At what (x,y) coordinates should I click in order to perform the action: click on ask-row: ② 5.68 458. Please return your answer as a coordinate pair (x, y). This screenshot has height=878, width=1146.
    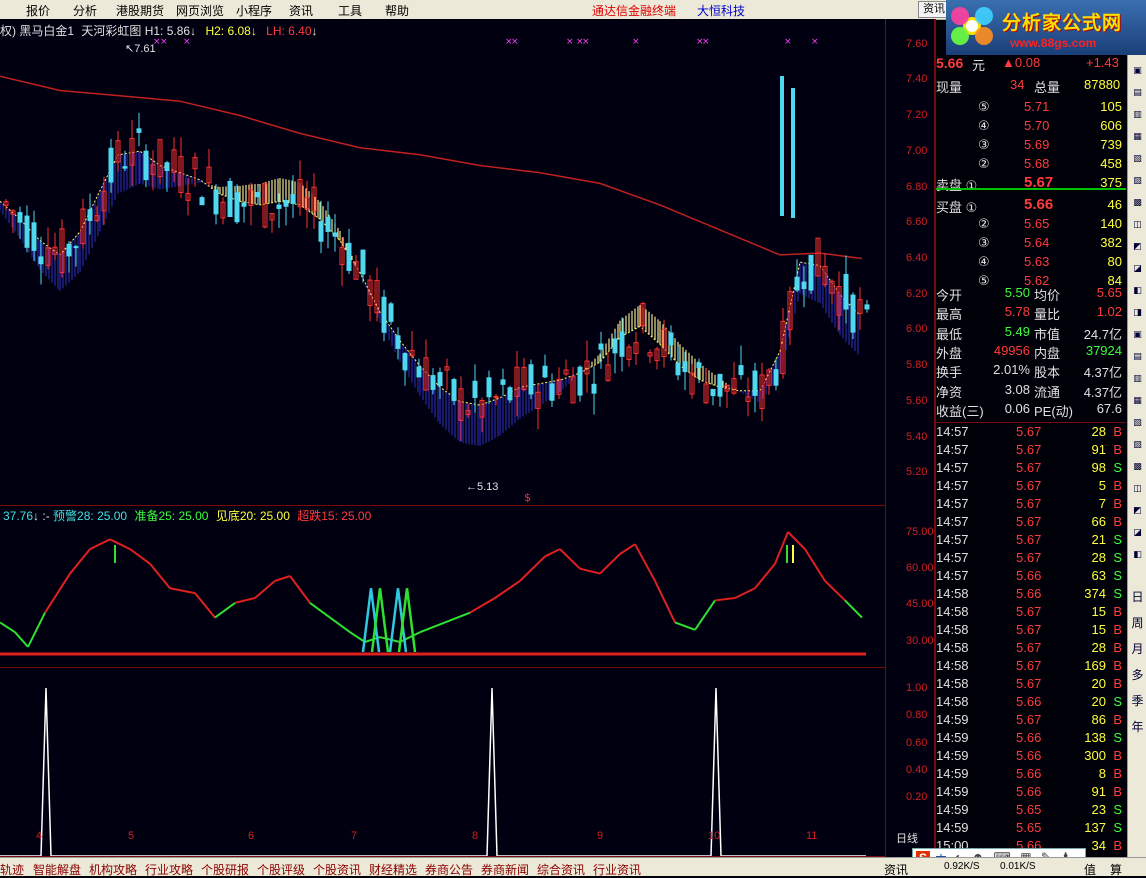
    Looking at the image, I should click on (1031, 165).